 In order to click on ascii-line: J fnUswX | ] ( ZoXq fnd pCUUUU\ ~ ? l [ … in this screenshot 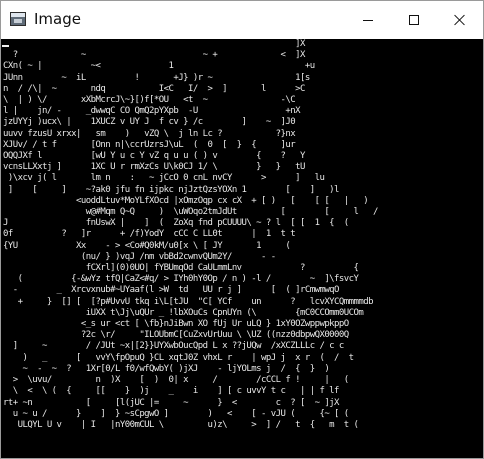, I will do `click(176, 223)`.